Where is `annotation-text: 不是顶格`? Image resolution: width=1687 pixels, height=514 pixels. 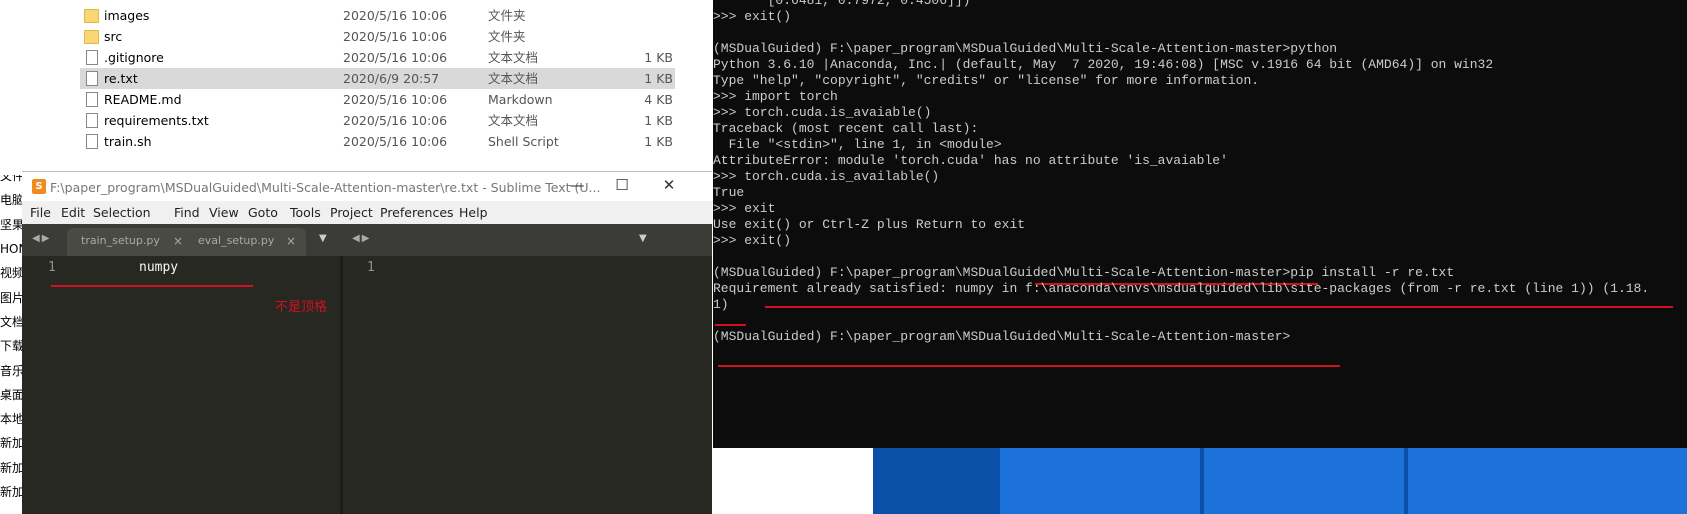 annotation-text: 不是顶格 is located at coordinates (301, 307).